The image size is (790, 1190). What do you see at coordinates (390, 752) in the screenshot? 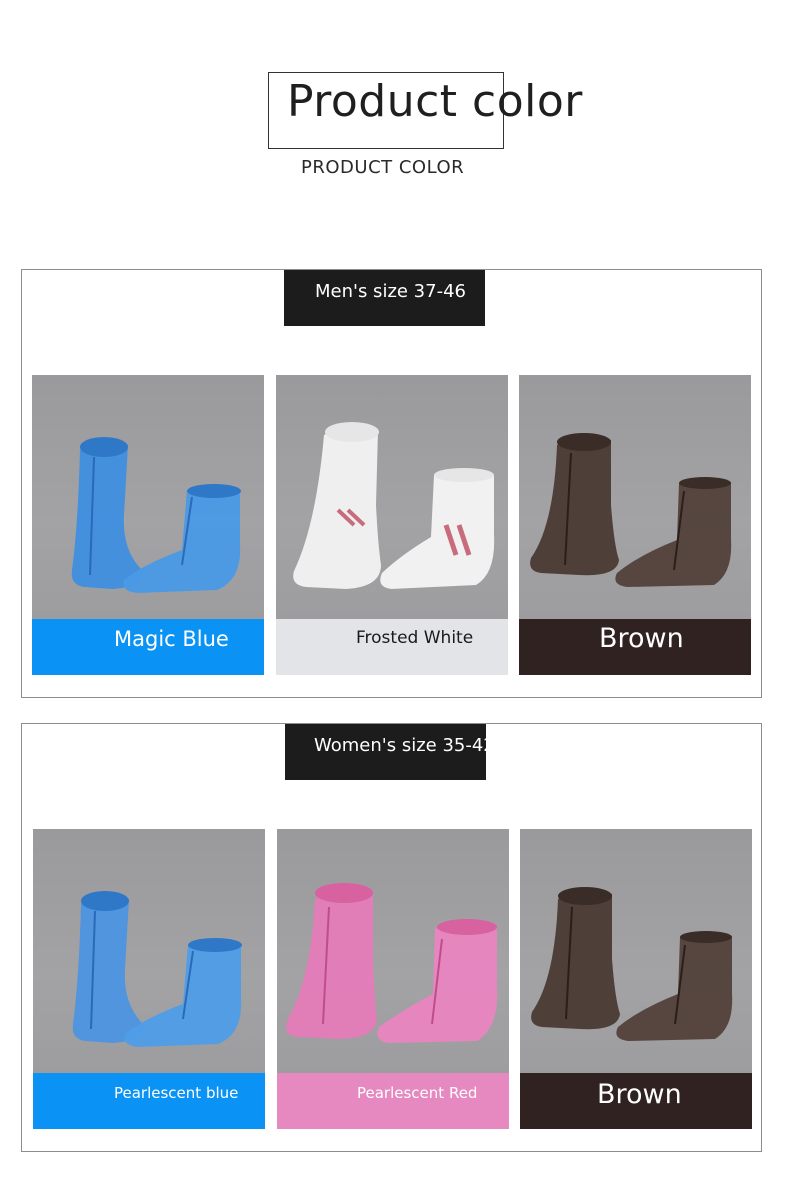
I see `women-size-badge: Women's size 35-42` at bounding box center [390, 752].